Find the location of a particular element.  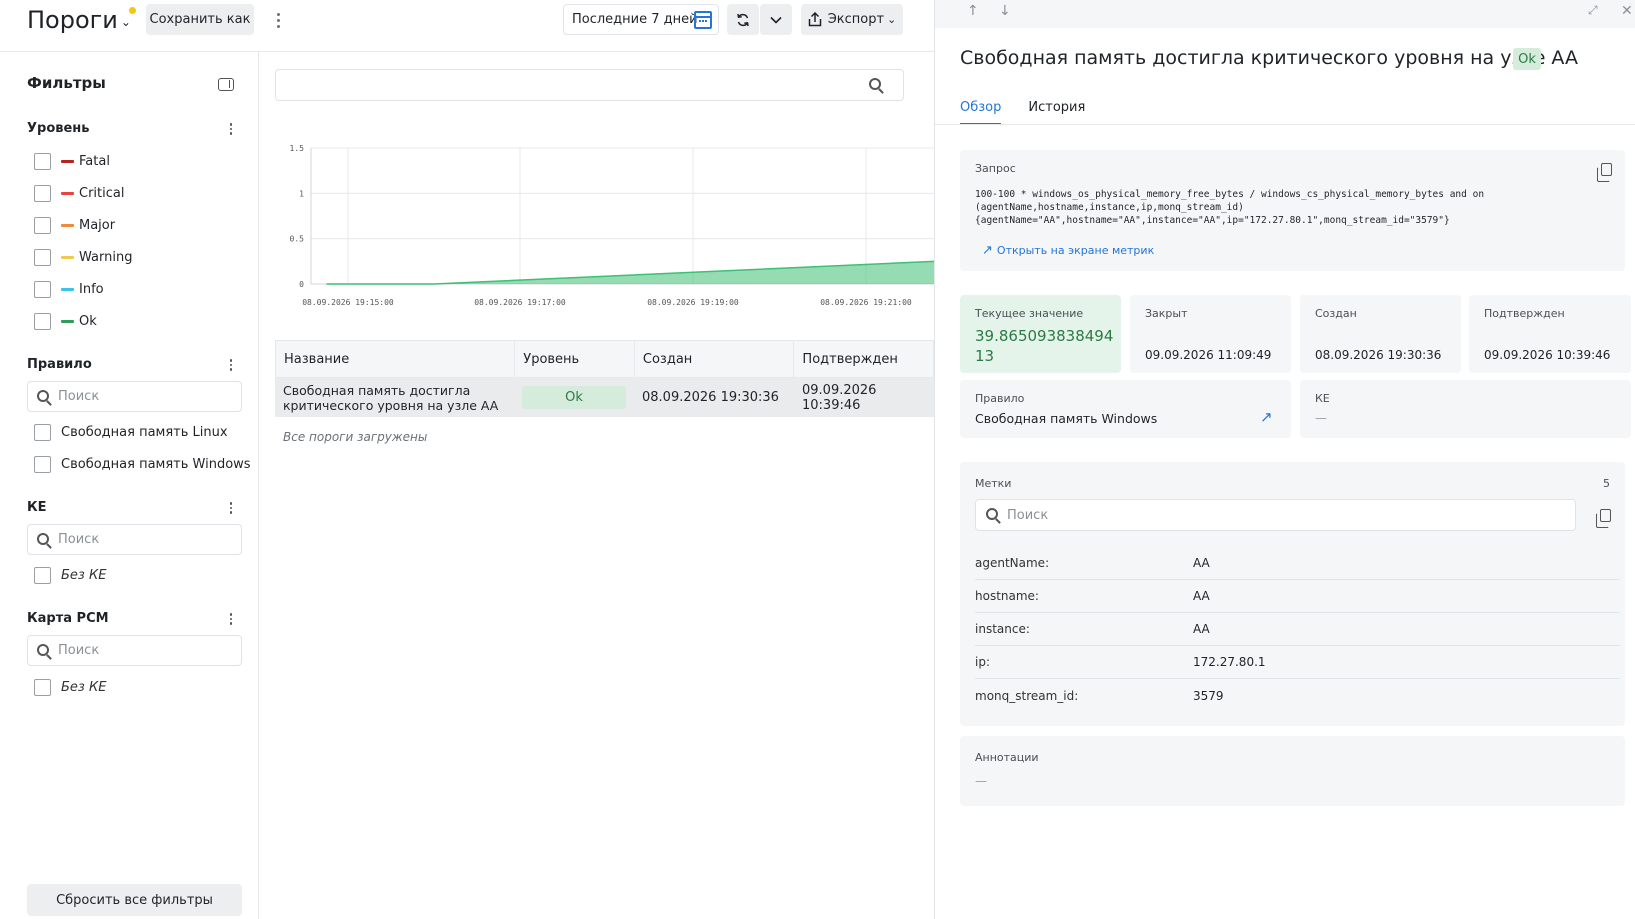

annotations-value: — is located at coordinates (981, 781).